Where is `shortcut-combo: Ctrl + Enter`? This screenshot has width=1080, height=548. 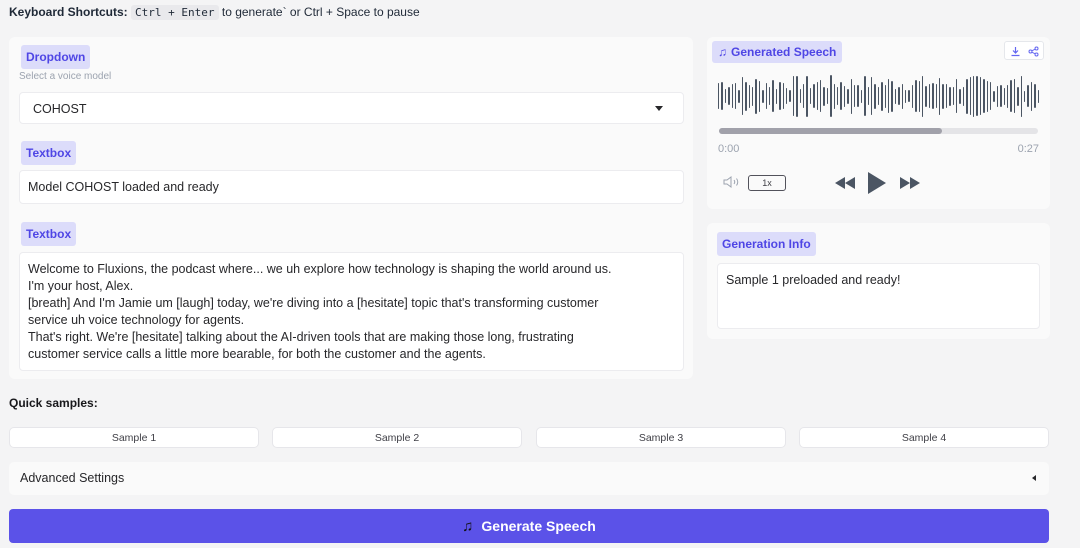
shortcut-combo: Ctrl + Enter is located at coordinates (175, 12).